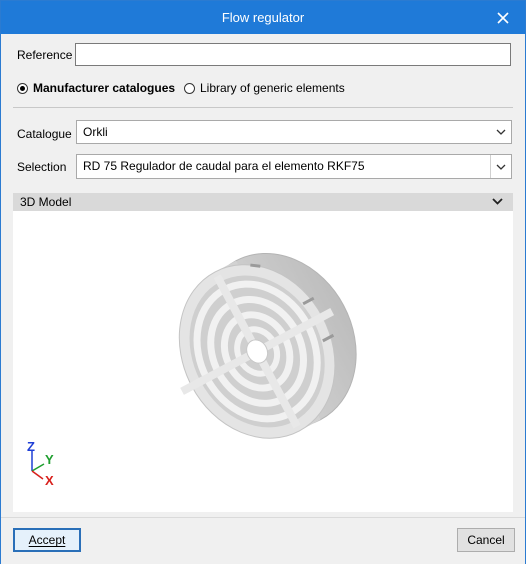 This screenshot has height=564, width=526. Describe the element at coordinates (263, 540) in the screenshot. I see `dialog-footer: Accept Cancel` at that location.